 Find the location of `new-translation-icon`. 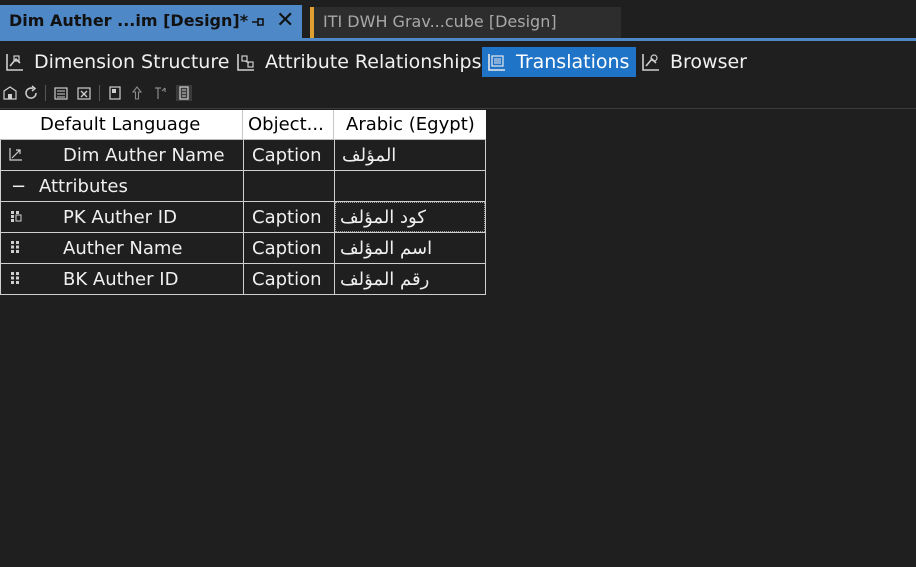

new-translation-icon is located at coordinates (61, 93).